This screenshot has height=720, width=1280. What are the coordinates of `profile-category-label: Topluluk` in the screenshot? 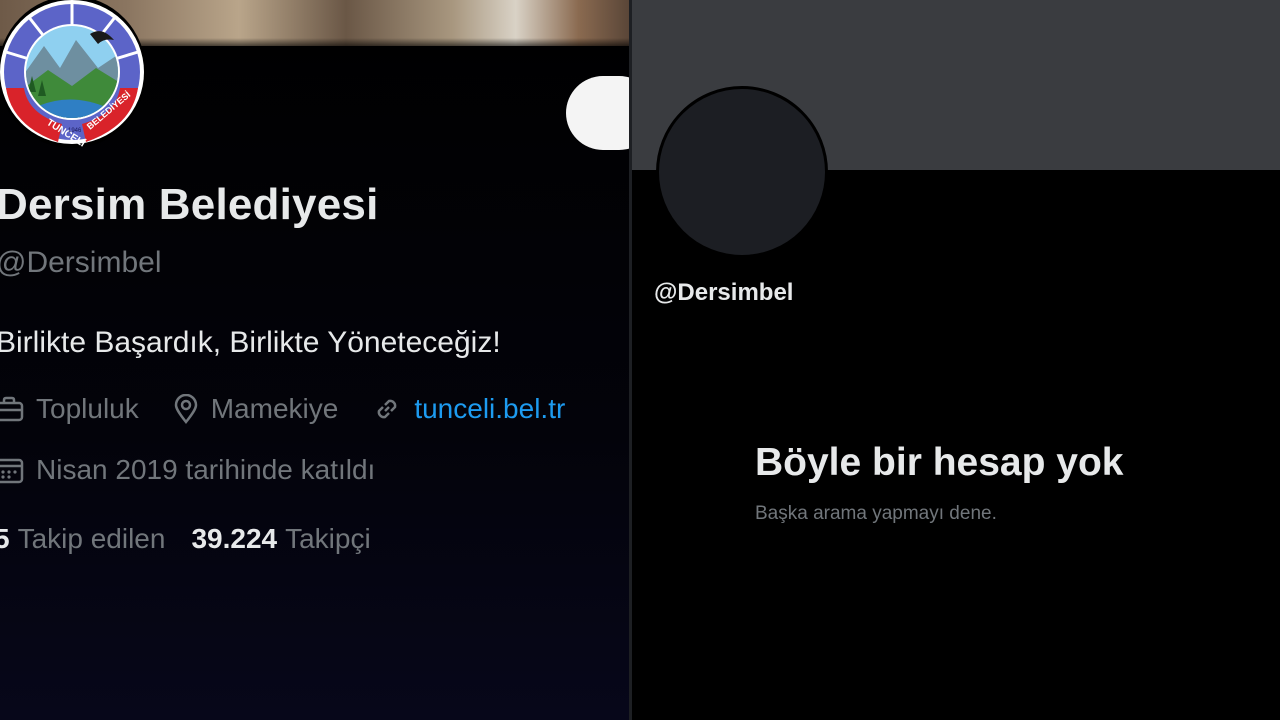 It's located at (87, 408).